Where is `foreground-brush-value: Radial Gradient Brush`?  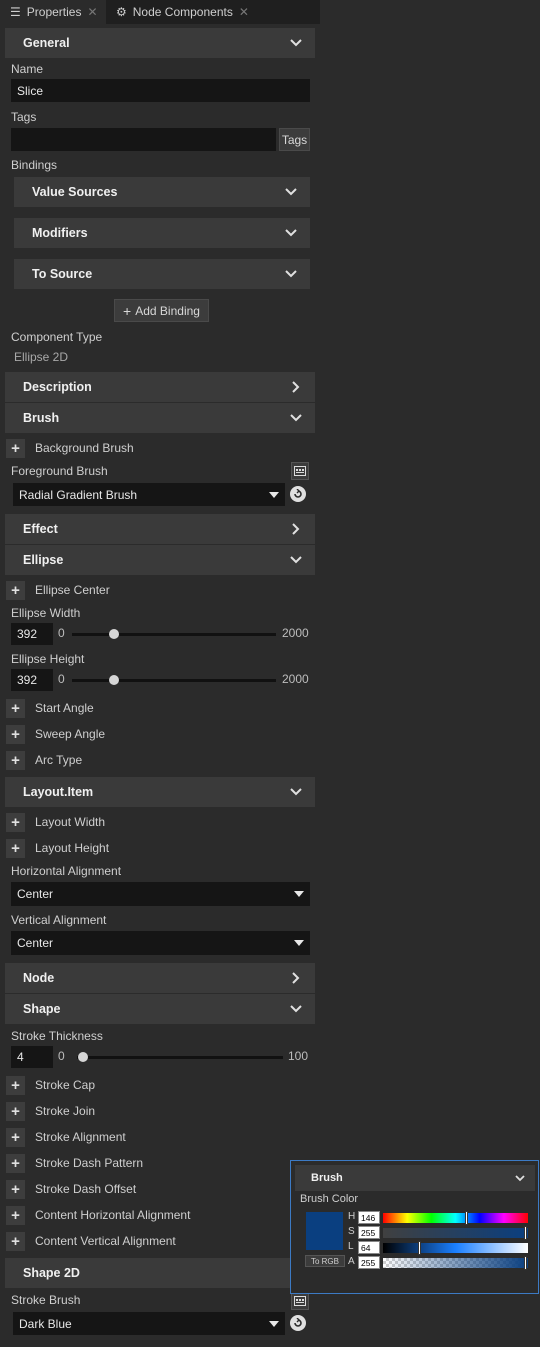 foreground-brush-value: Radial Gradient Brush is located at coordinates (78, 494).